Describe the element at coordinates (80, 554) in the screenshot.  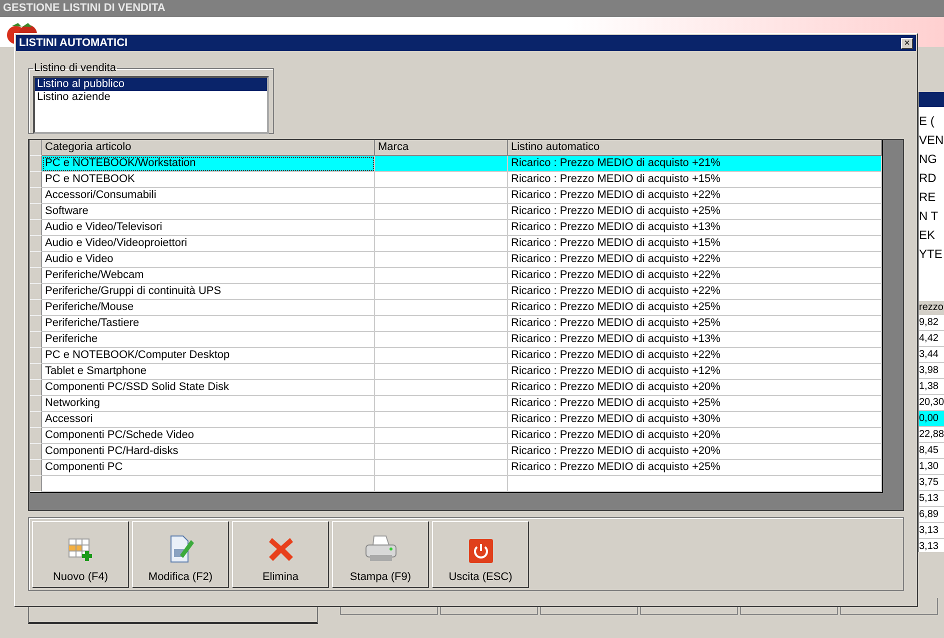
I see `new-button: Nuovo (F4)` at that location.